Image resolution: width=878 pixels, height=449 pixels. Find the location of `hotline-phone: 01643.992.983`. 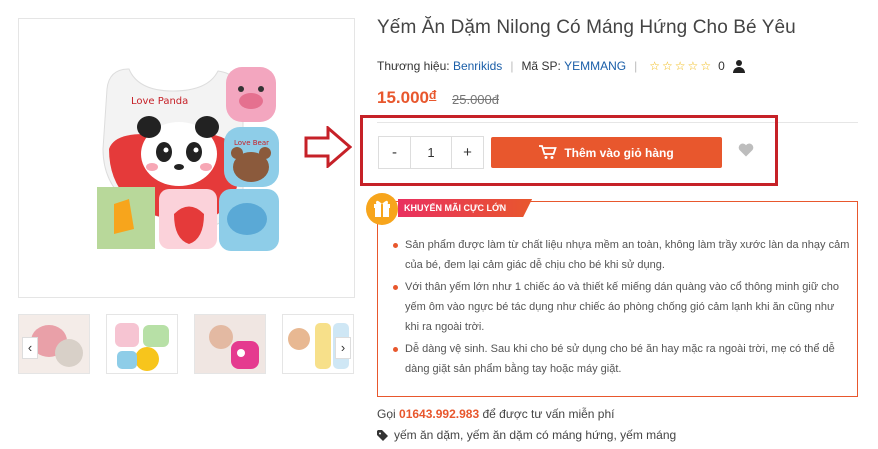

hotline-phone: 01643.992.983 is located at coordinates (439, 414).